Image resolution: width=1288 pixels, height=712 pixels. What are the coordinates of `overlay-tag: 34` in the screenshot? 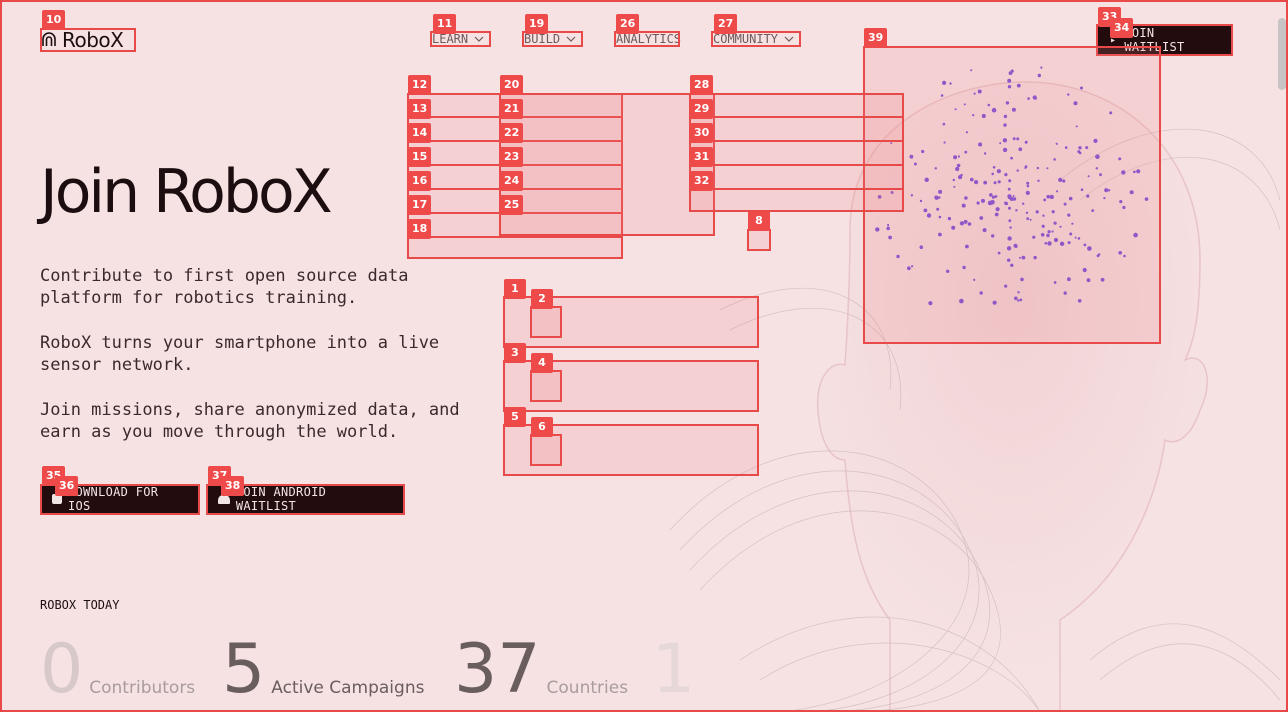 It's located at (1122, 28).